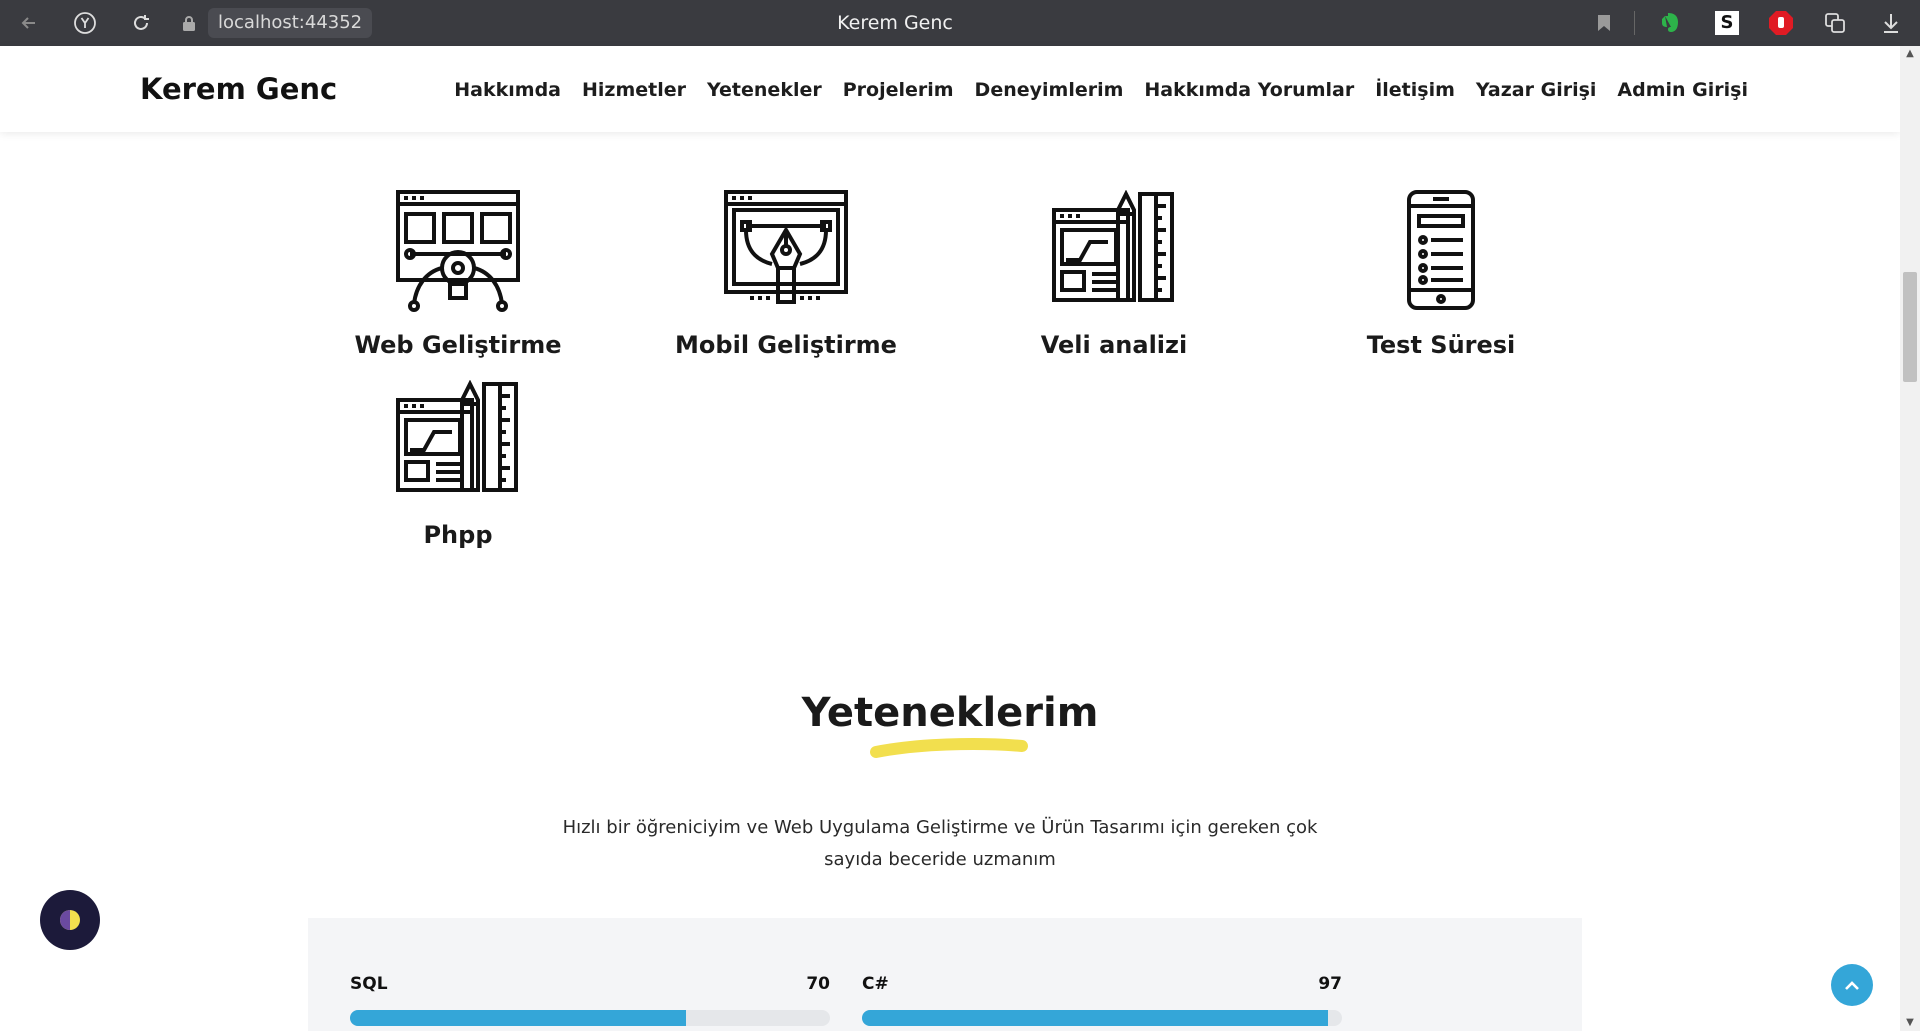  What do you see at coordinates (1249, 90) in the screenshot?
I see `nav-link-hakkimda-yorumlar: Hakkımda Yorumlar` at bounding box center [1249, 90].